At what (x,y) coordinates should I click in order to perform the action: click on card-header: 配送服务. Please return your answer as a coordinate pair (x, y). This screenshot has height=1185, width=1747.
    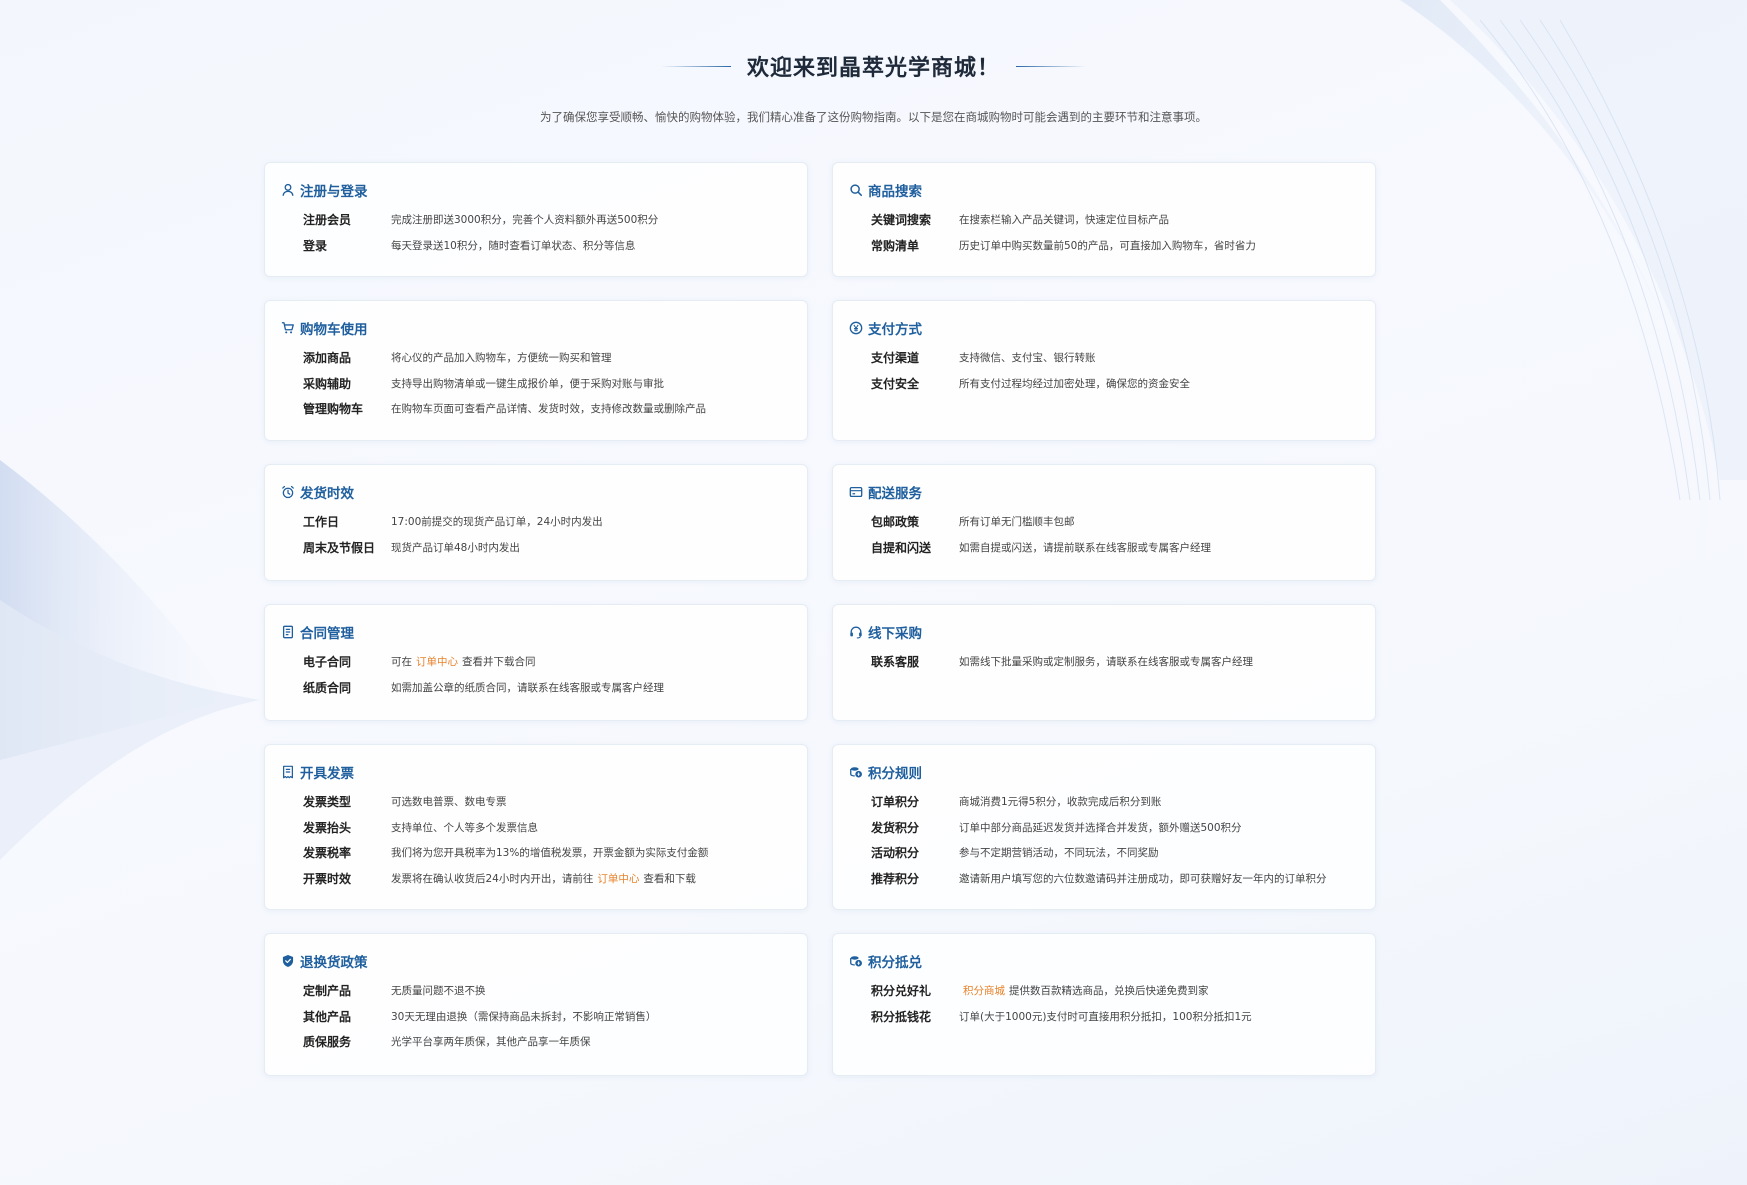
    Looking at the image, I should click on (1104, 492).